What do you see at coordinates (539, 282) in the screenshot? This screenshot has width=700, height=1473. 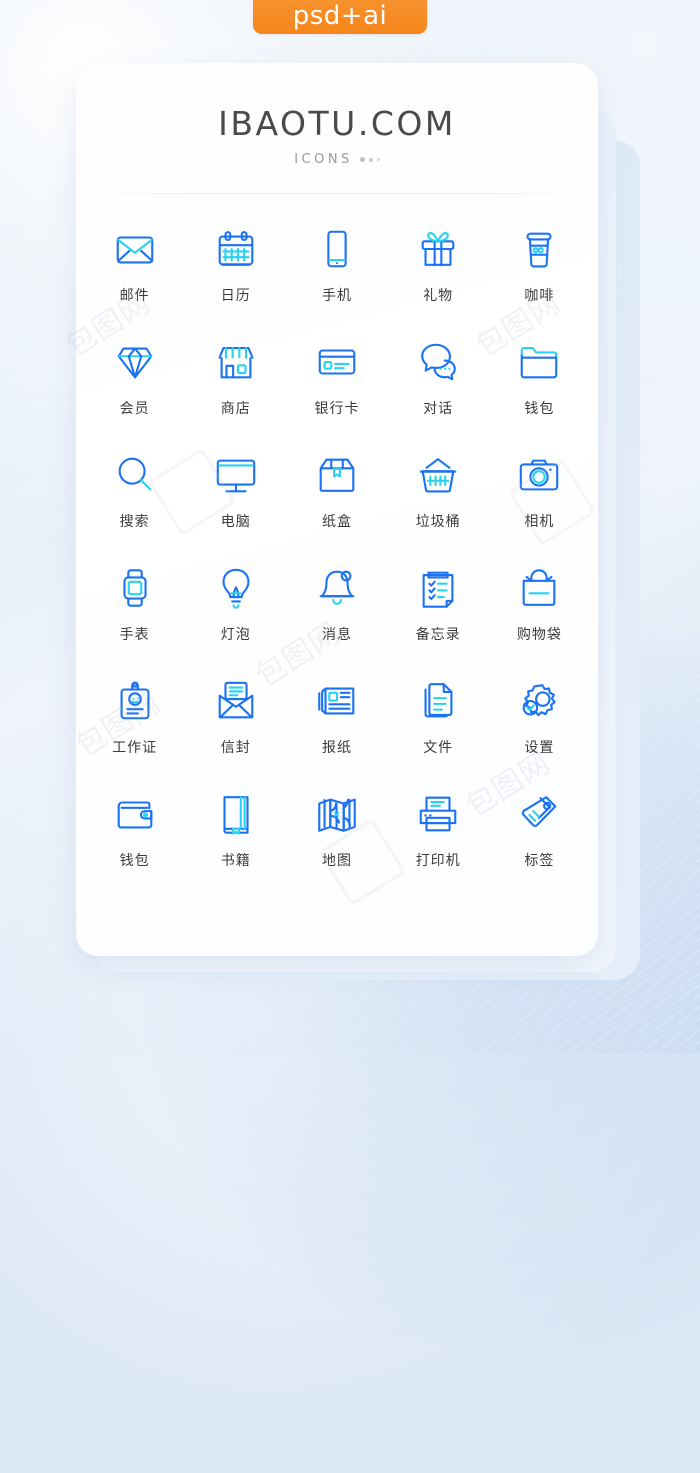 I see `icon-cell-coffee: 咖啡` at bounding box center [539, 282].